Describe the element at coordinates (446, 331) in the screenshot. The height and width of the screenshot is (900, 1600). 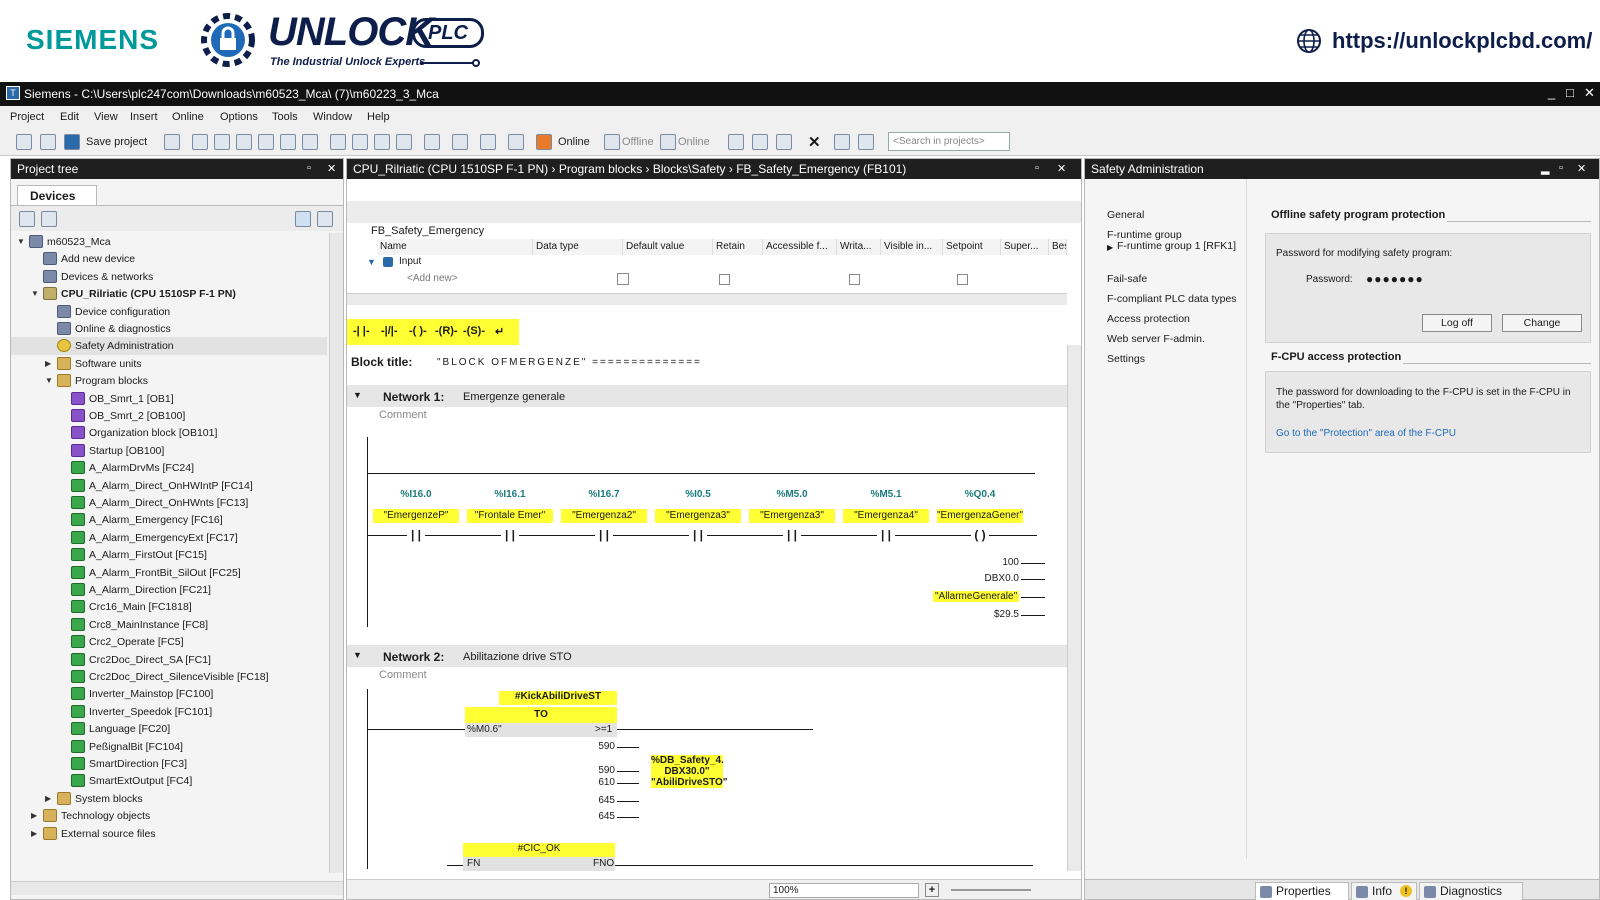
I see `reset-coil-icon: -(R)-` at that location.